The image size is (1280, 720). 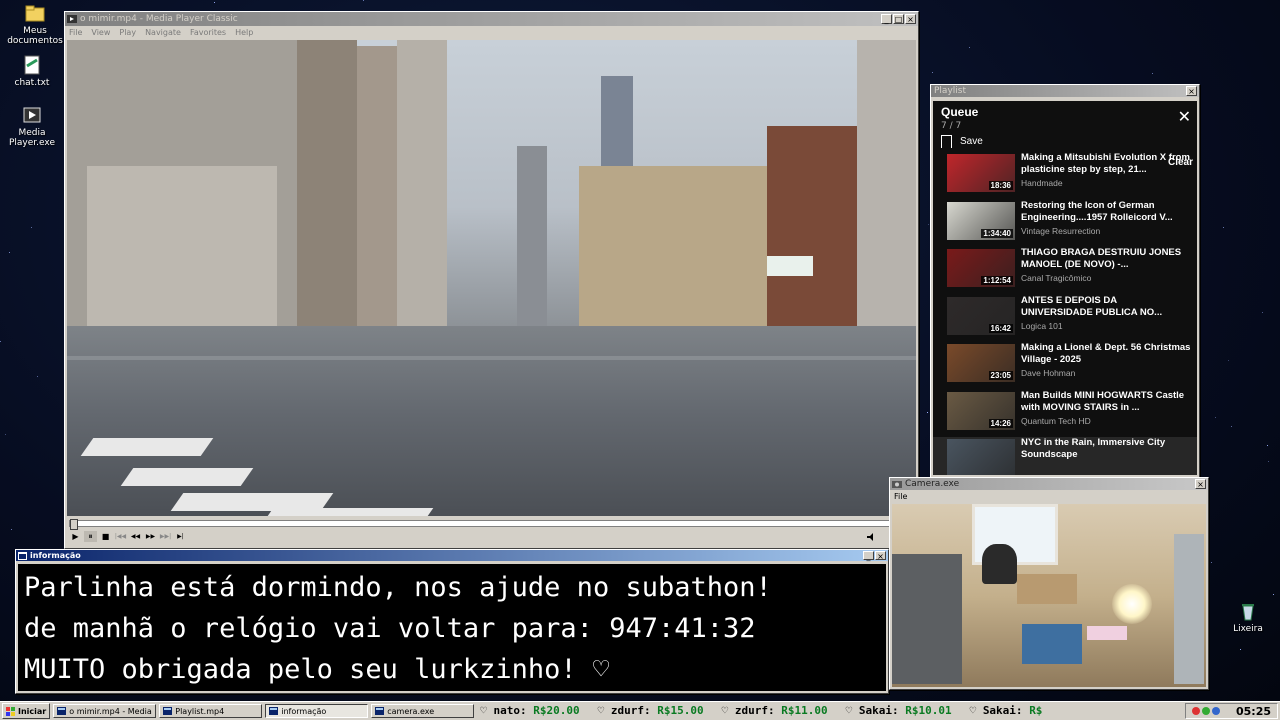 What do you see at coordinates (135, 536) in the screenshot?
I see `rewind-button: ◀◀` at bounding box center [135, 536].